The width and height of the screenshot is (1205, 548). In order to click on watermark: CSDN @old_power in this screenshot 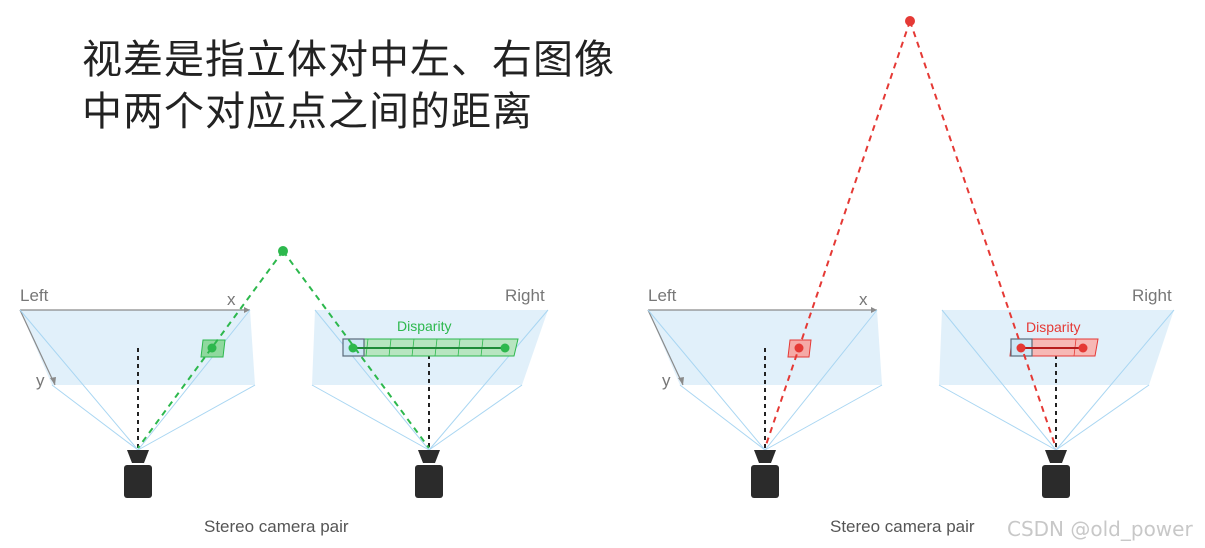, I will do `click(1100, 529)`.